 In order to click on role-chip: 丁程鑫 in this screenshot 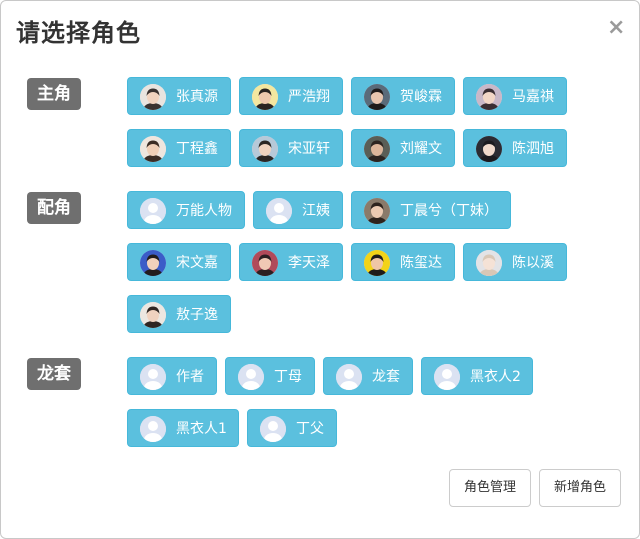, I will do `click(179, 148)`.